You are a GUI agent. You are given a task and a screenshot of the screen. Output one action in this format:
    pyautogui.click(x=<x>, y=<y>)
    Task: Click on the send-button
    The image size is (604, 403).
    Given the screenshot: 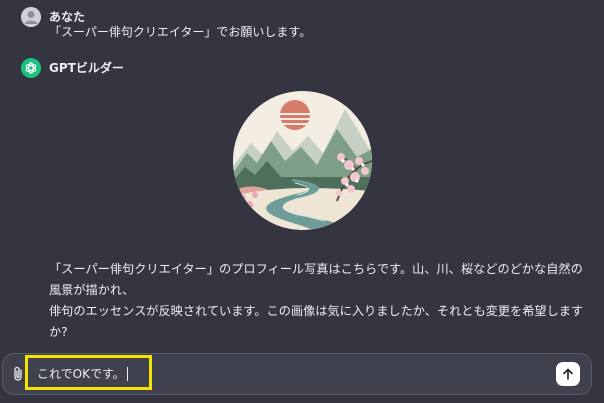 What is the action you would take?
    pyautogui.click(x=568, y=374)
    